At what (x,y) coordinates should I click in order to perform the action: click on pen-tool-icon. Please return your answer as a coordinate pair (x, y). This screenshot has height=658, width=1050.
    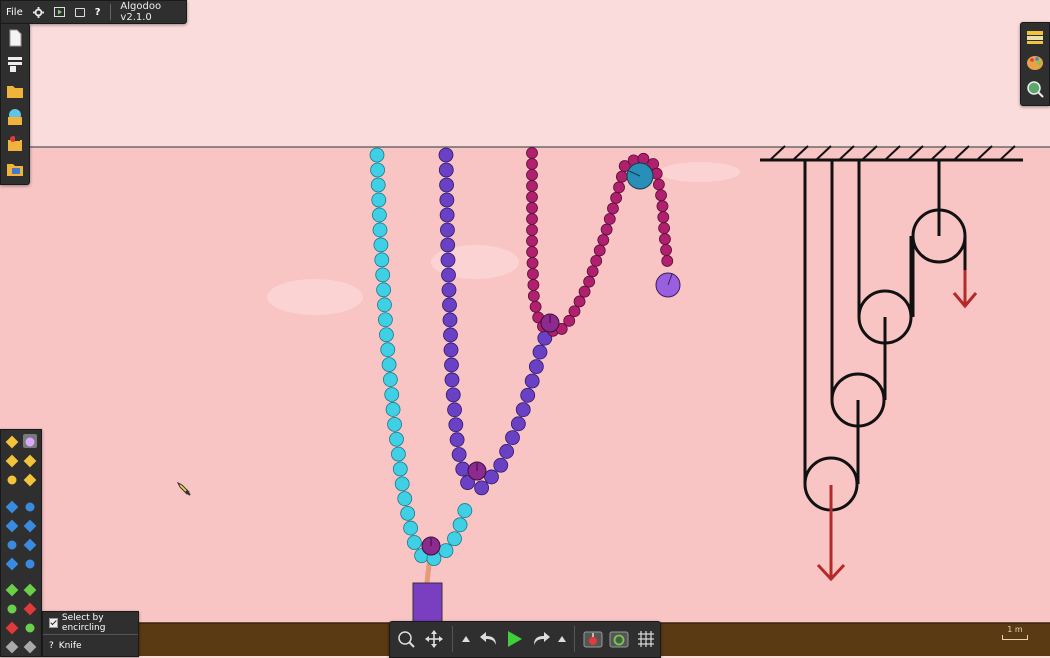
    Looking at the image, I should click on (30, 506).